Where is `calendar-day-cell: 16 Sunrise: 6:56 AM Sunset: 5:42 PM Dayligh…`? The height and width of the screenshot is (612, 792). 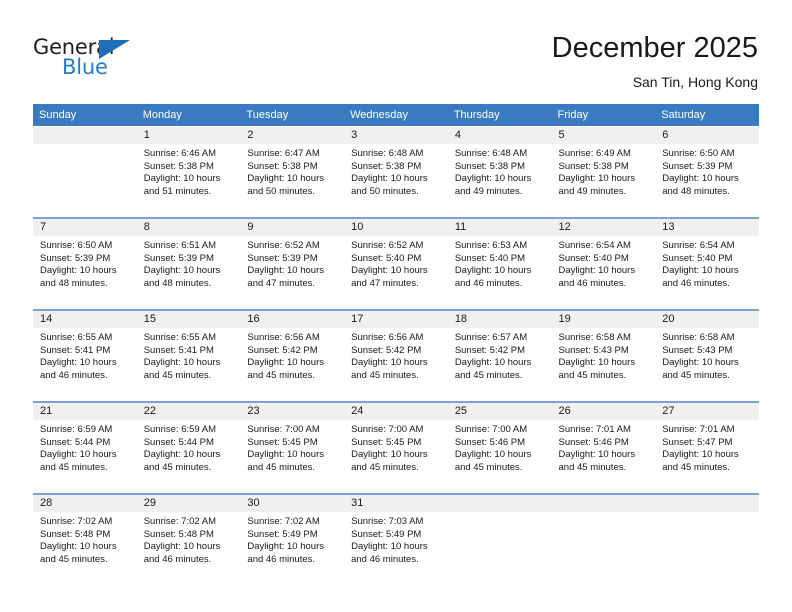
calendar-day-cell: 16 Sunrise: 6:56 AM Sunset: 5:42 PM Dayligh… is located at coordinates (292, 356).